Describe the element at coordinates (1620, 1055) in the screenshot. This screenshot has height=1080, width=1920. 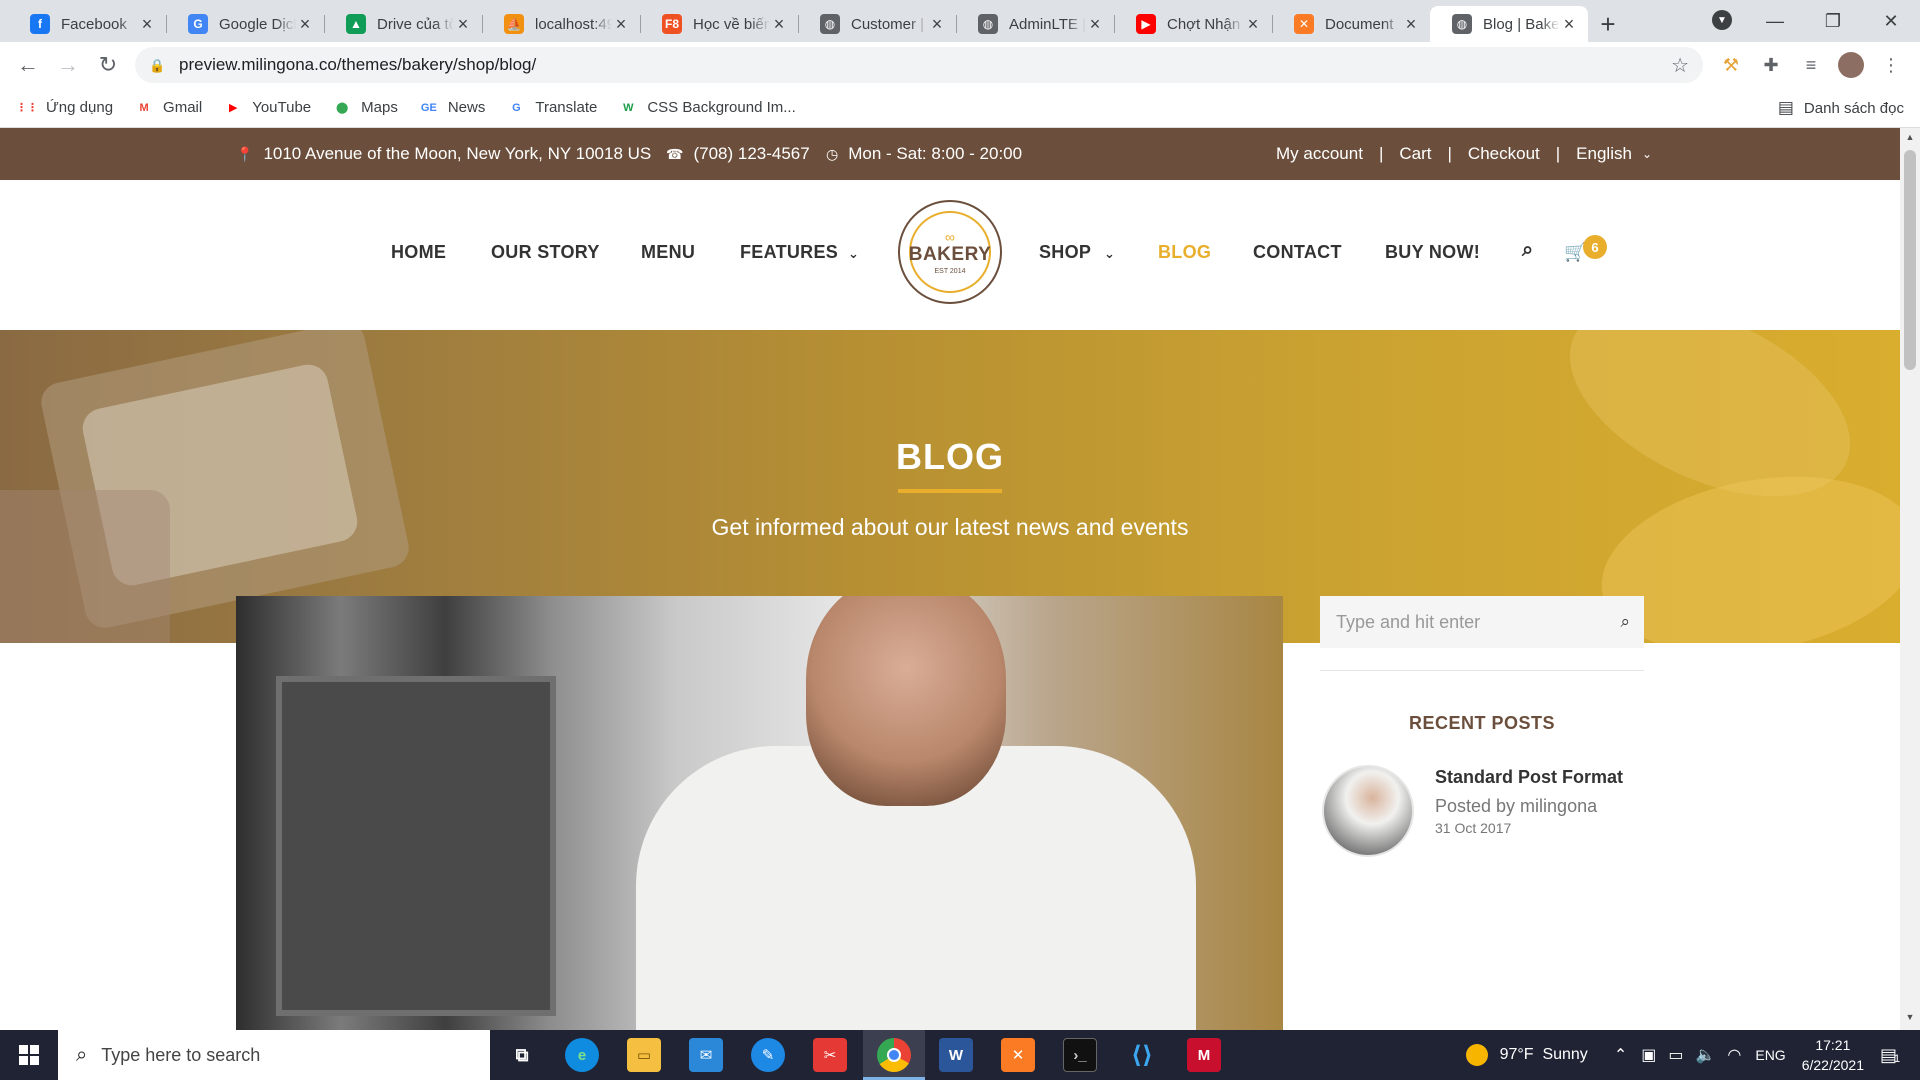
I see `chevron-up-icon: ⌃` at that location.